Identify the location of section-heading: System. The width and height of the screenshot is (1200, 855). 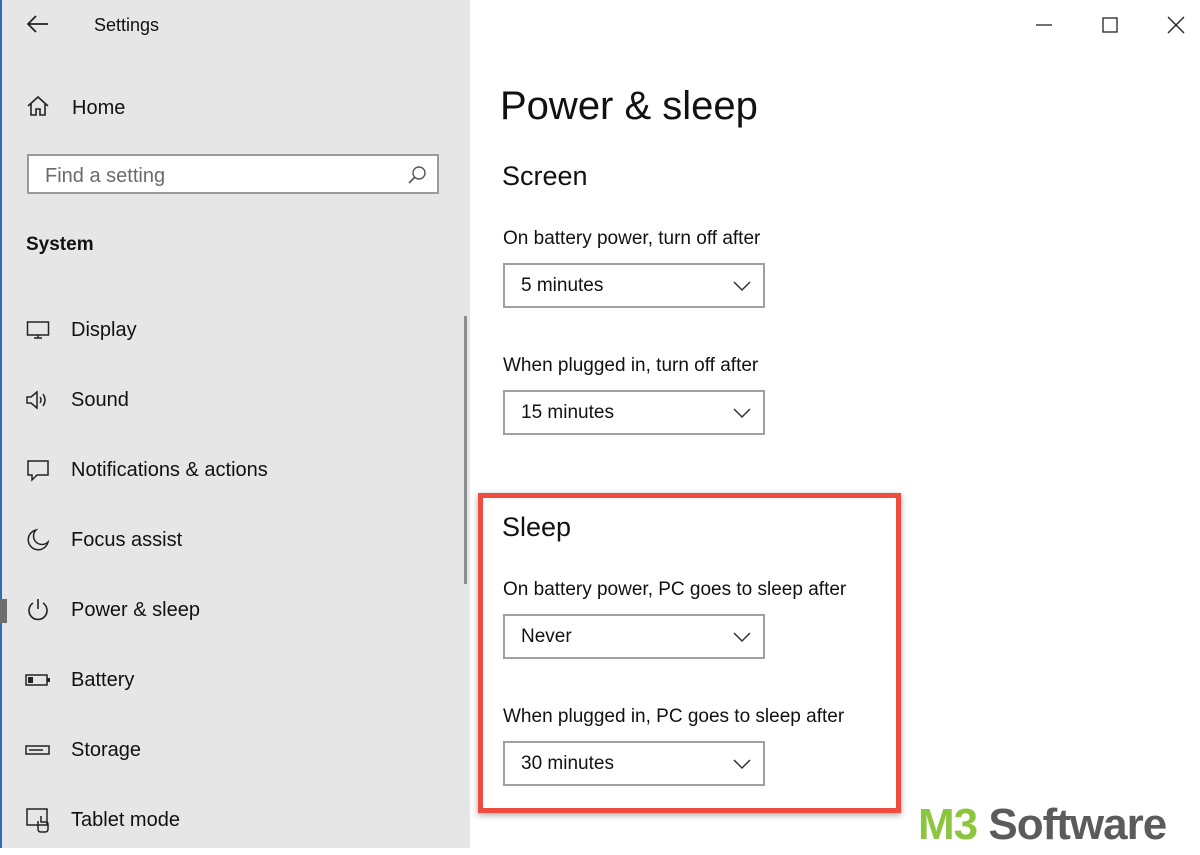
(60, 244).